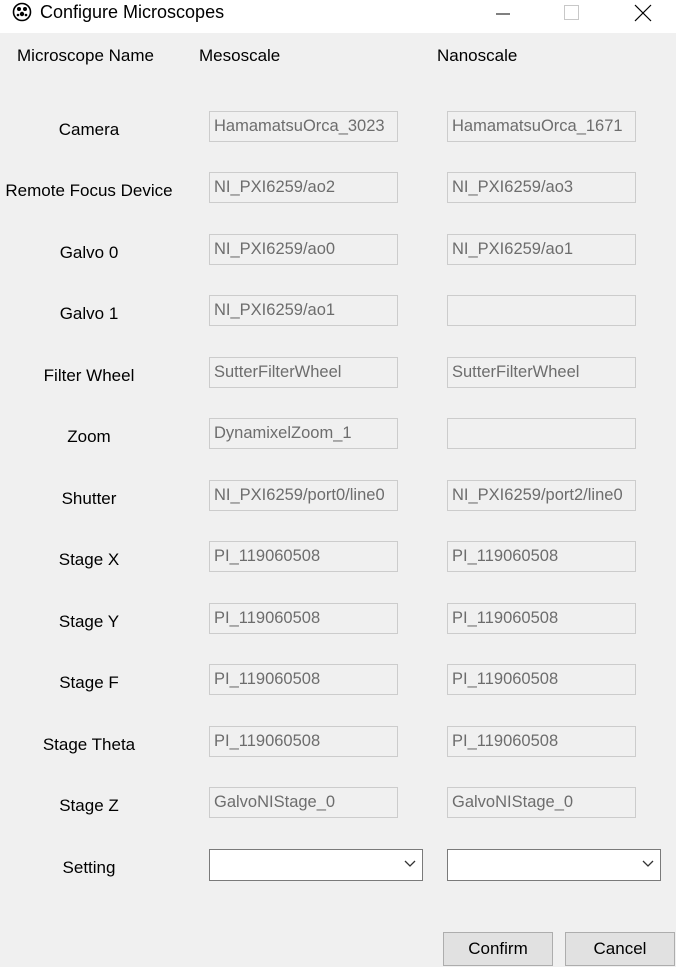 Image resolution: width=676 pixels, height=967 pixels. Describe the element at coordinates (303, 249) in the screenshot. I see `galvo0-mesoscale-field: NI_PXI6259/ao0` at that location.